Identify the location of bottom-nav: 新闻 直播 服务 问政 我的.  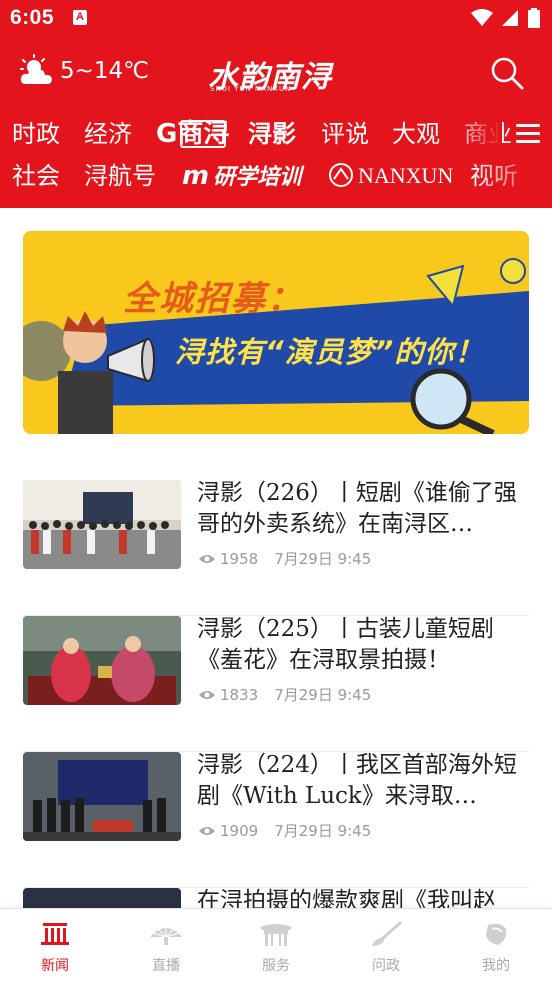
(276, 945).